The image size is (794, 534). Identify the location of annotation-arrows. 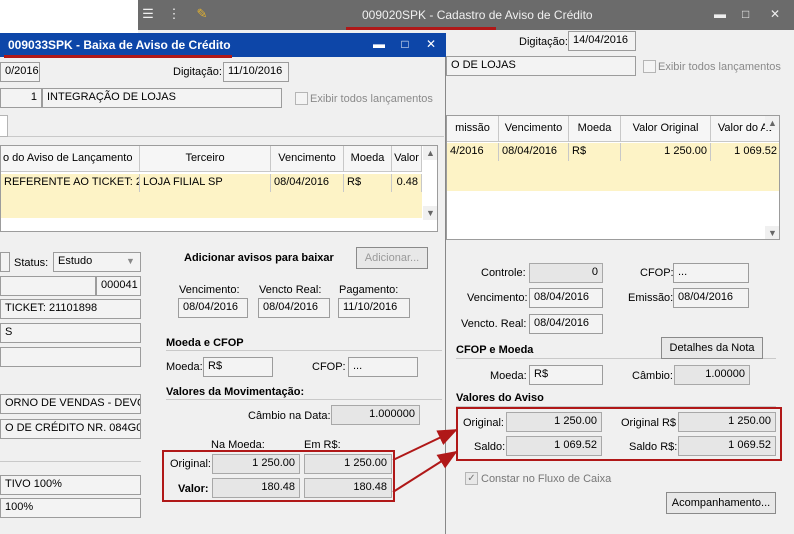
(425, 461).